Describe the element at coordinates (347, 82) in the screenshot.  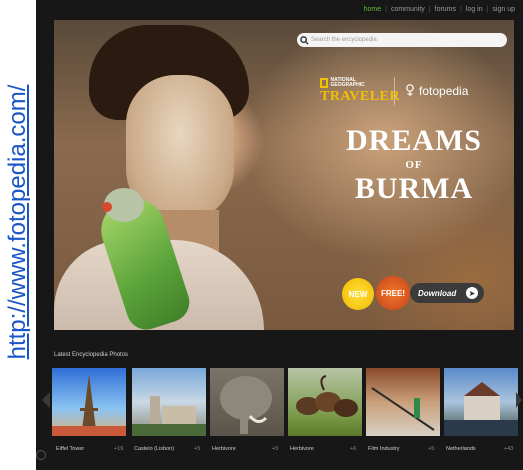
I see `nat-geo-label: NATIONAL GEOGRAPHIC` at that location.